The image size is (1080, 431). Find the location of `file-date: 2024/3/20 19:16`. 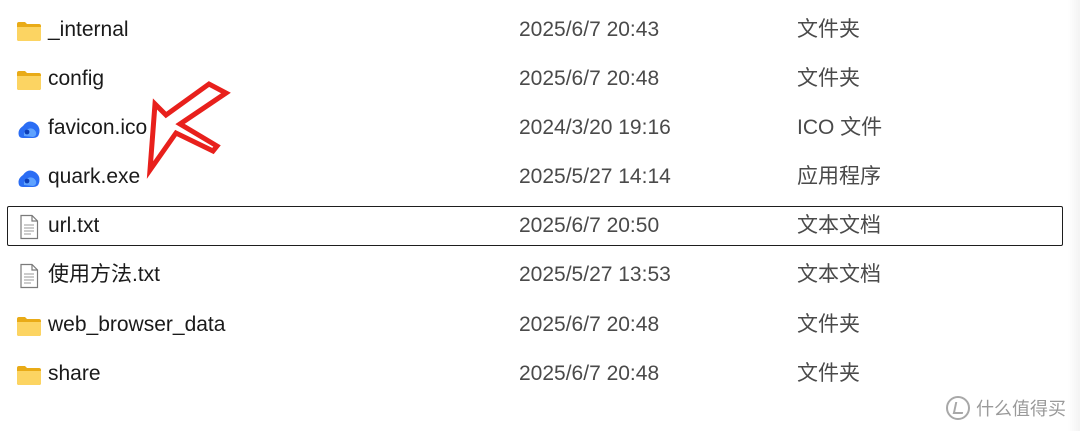

file-date: 2024/3/20 19:16 is located at coordinates (595, 127).